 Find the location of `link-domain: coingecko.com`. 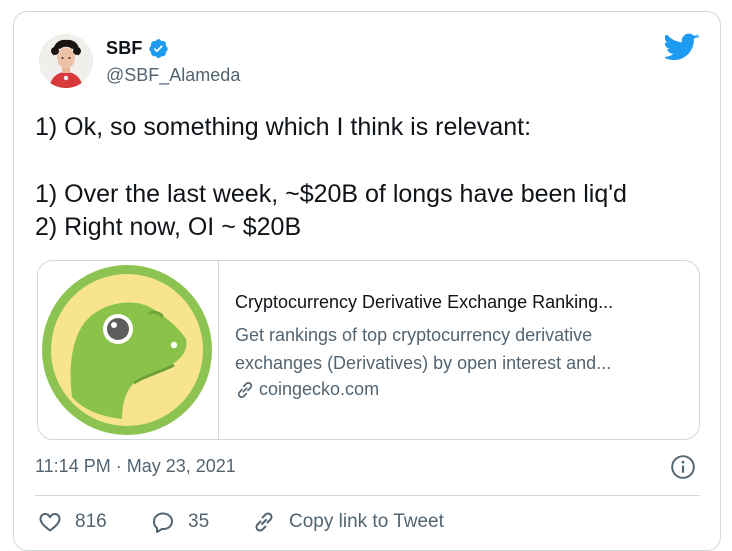

link-domain: coingecko.com is located at coordinates (460, 389).